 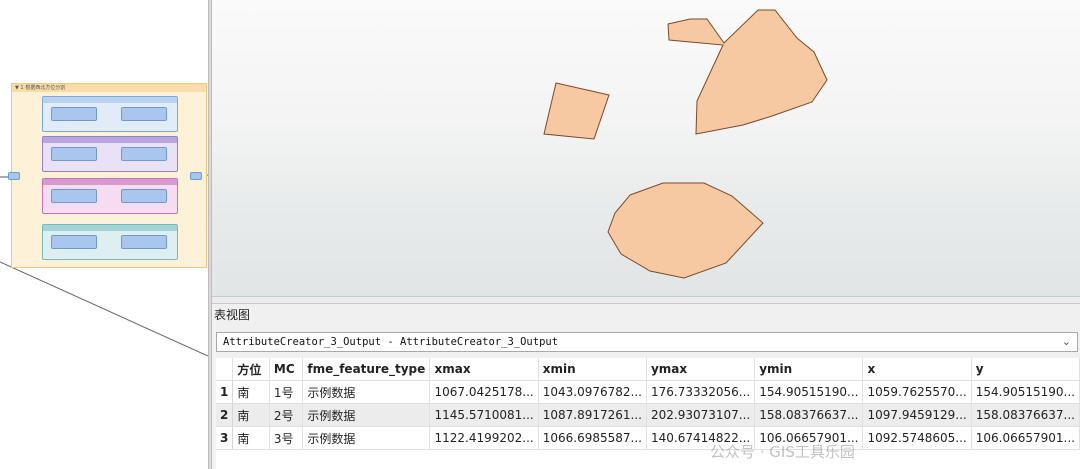 I want to click on table-cell: 3号, so click(x=286, y=438).